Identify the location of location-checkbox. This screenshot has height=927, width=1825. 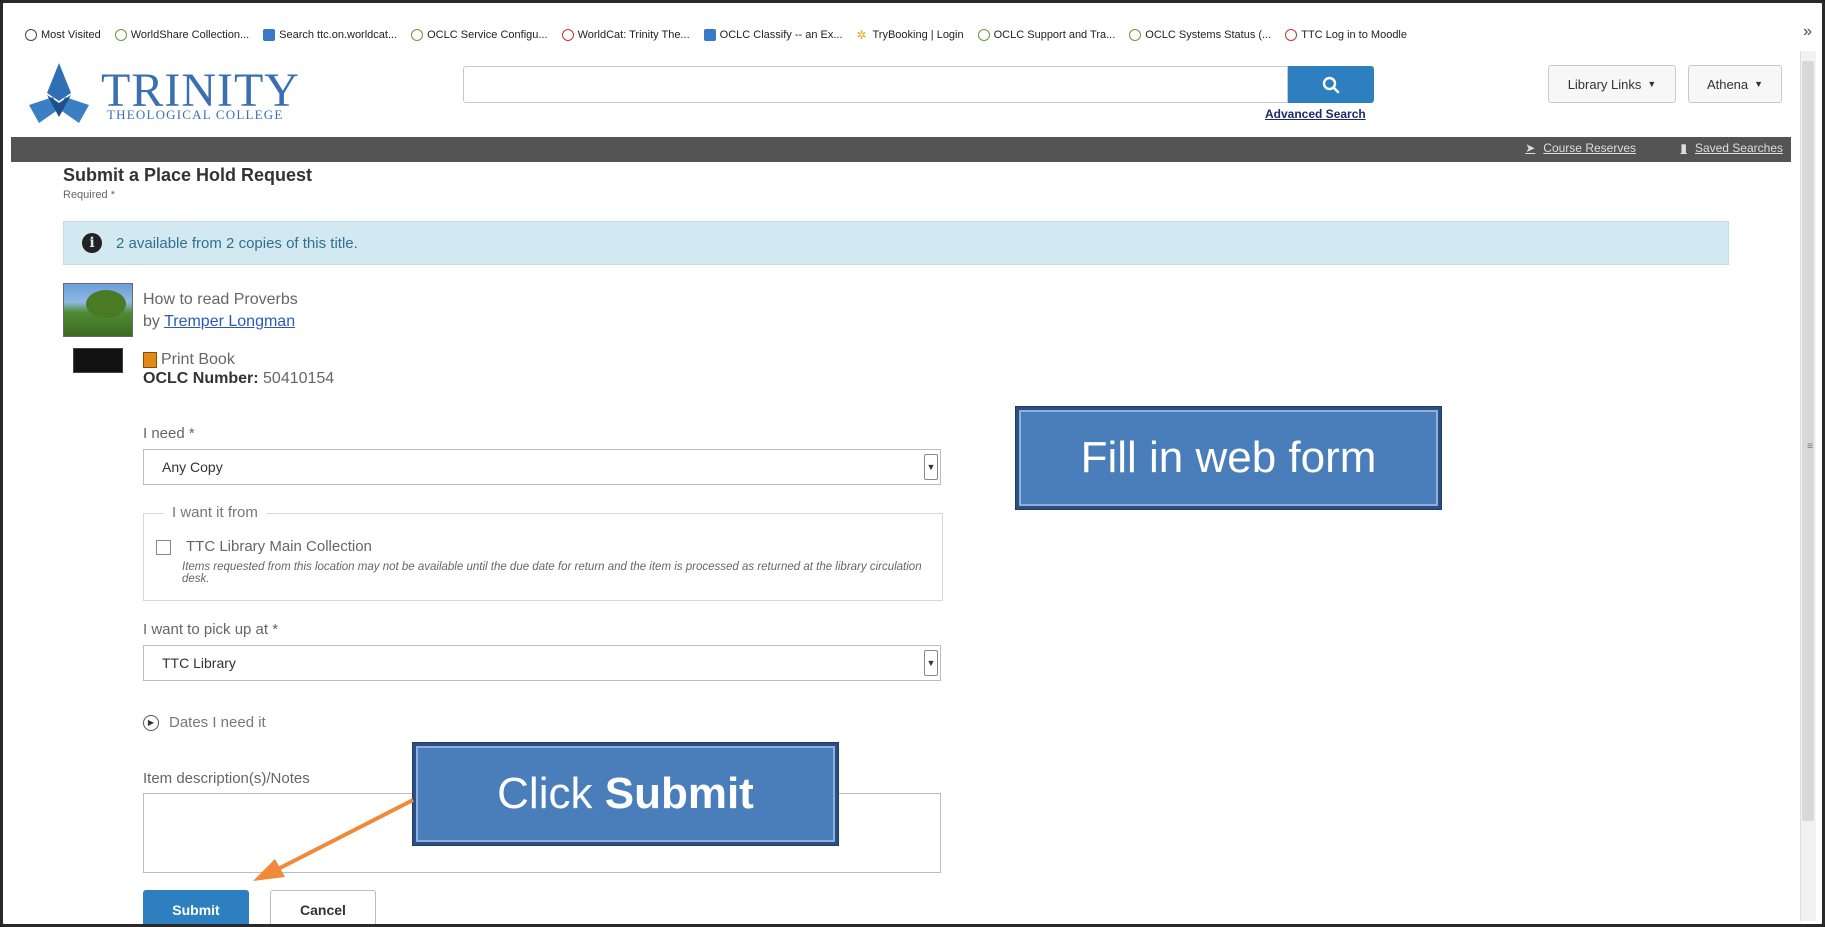
(163, 547).